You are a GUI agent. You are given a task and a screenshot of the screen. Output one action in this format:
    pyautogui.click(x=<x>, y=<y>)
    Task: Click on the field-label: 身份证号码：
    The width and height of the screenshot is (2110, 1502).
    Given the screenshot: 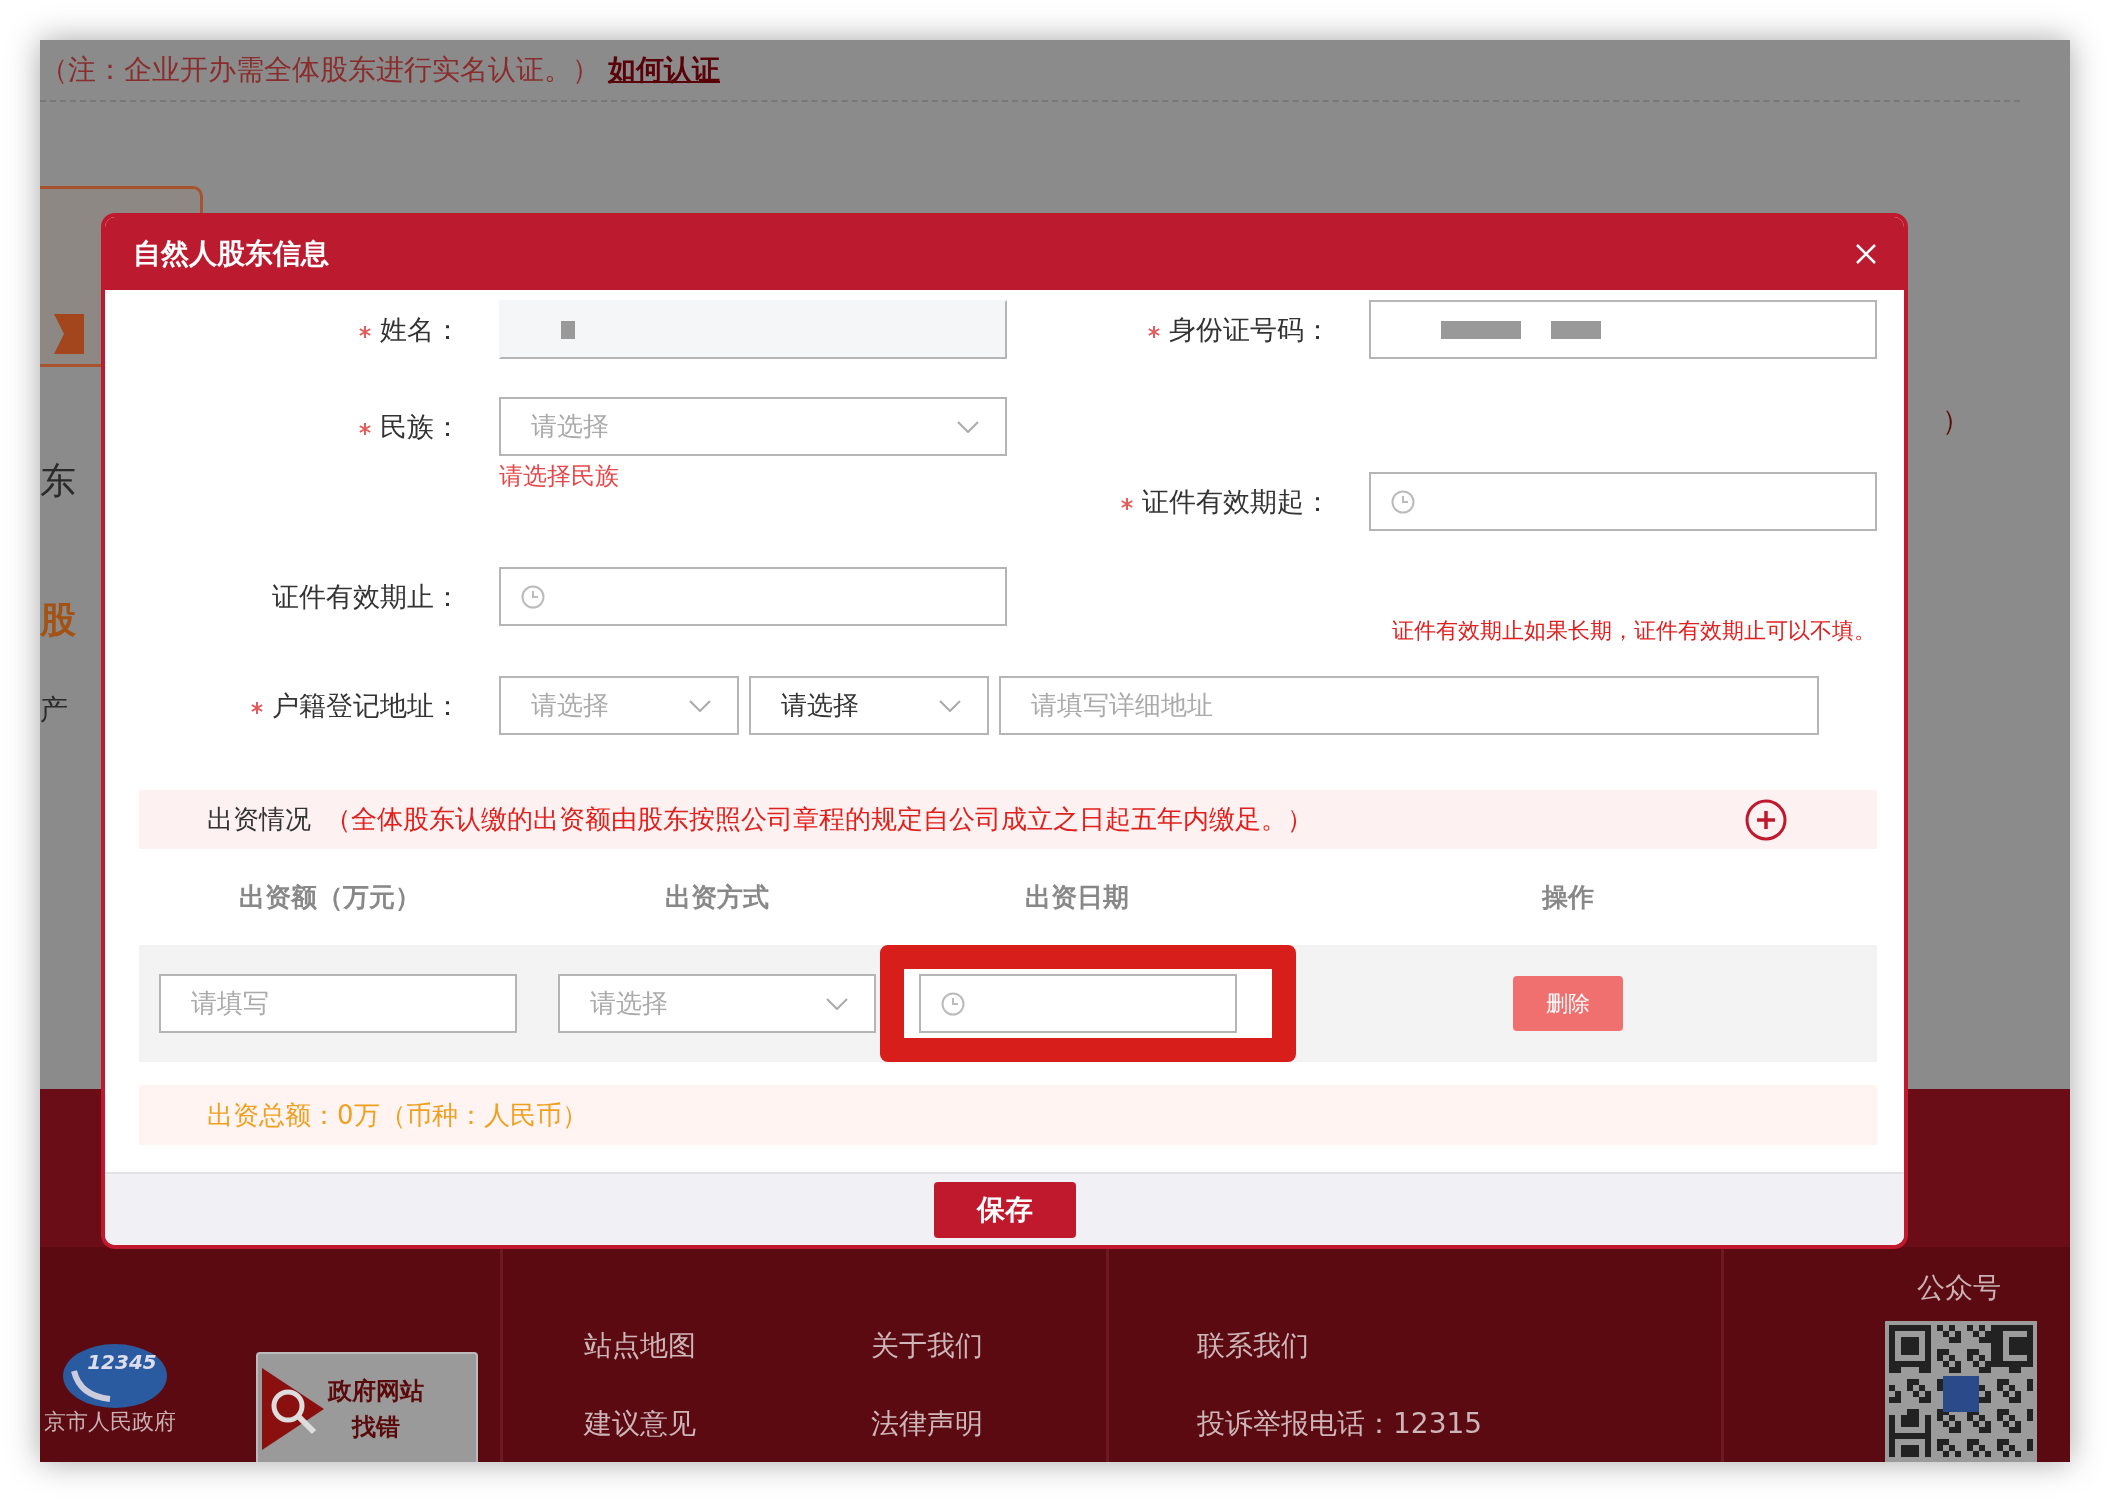 What is the action you would take?
    pyautogui.click(x=1188, y=329)
    